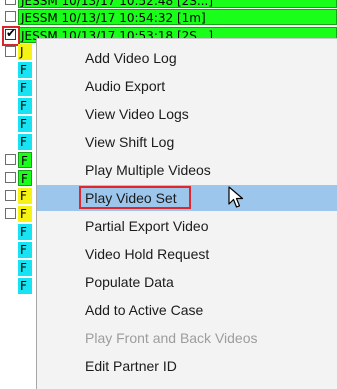 The height and width of the screenshot is (389, 337). What do you see at coordinates (177, 4) in the screenshot?
I see `row-label: JESSM 10/13/17 10:52:48 [2S...]` at bounding box center [177, 4].